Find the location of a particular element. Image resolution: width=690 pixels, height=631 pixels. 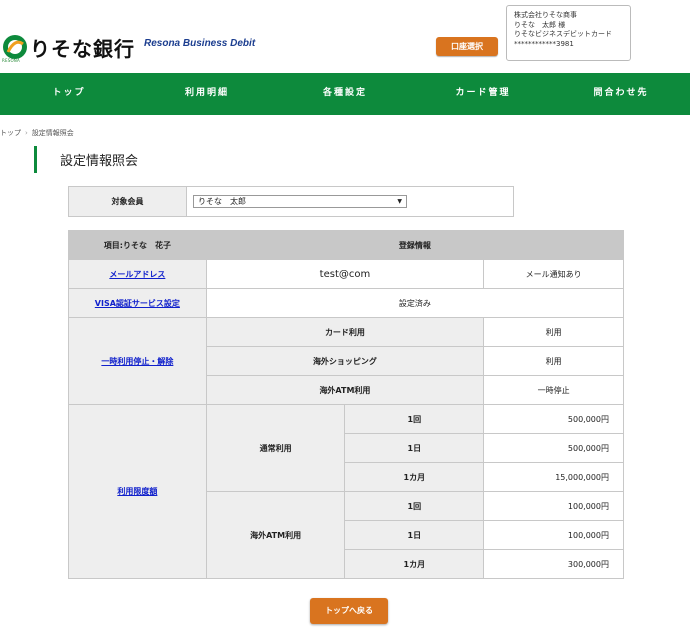

back-to-top-button: トップへ戻る is located at coordinates (349, 611).